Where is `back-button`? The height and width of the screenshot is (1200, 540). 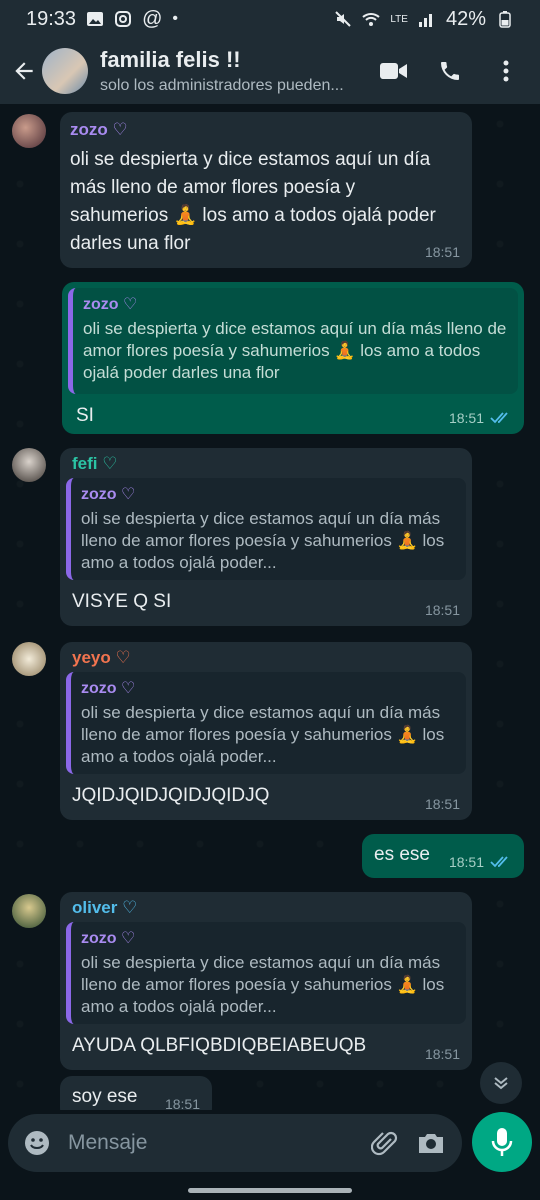 back-button is located at coordinates (24, 71).